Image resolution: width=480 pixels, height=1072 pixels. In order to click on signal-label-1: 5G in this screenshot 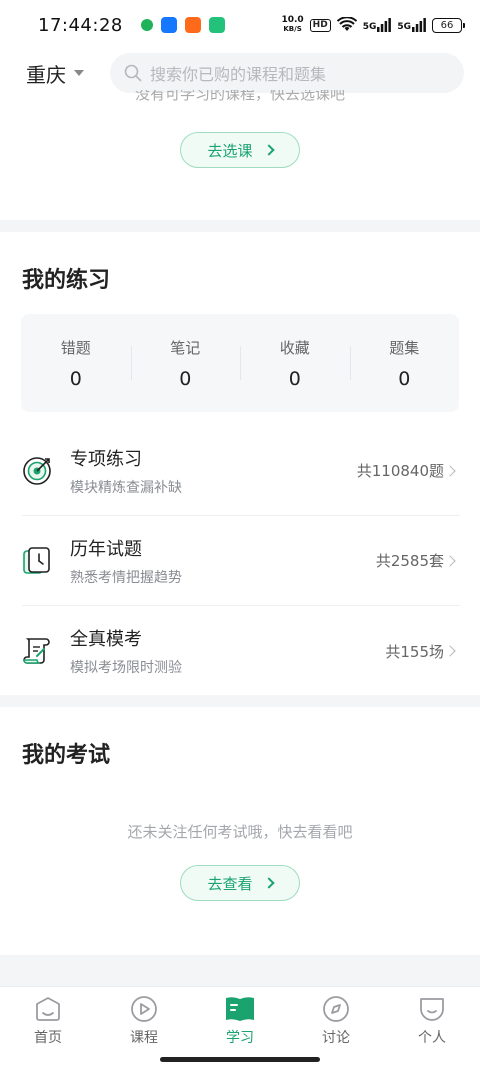, I will do `click(369, 27)`.